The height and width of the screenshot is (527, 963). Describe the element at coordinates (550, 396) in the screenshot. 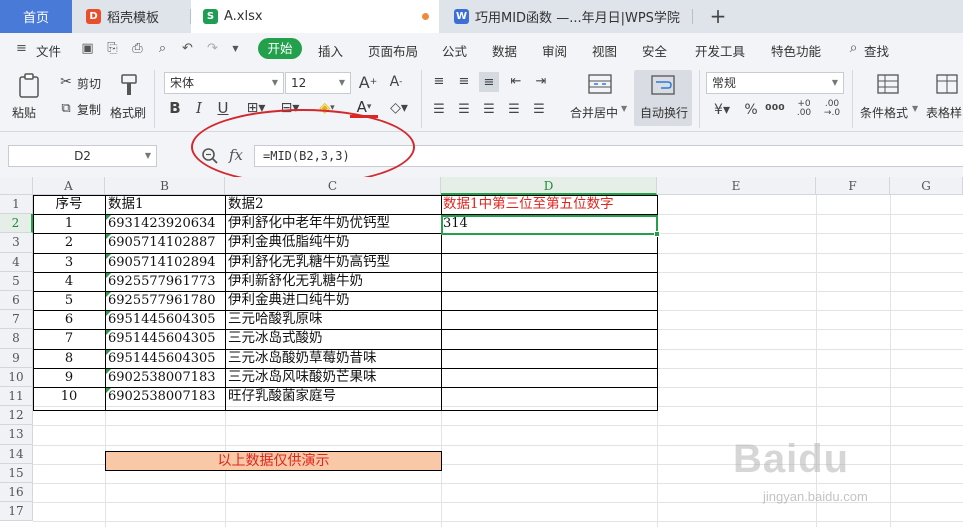

I see `cell-d11` at that location.